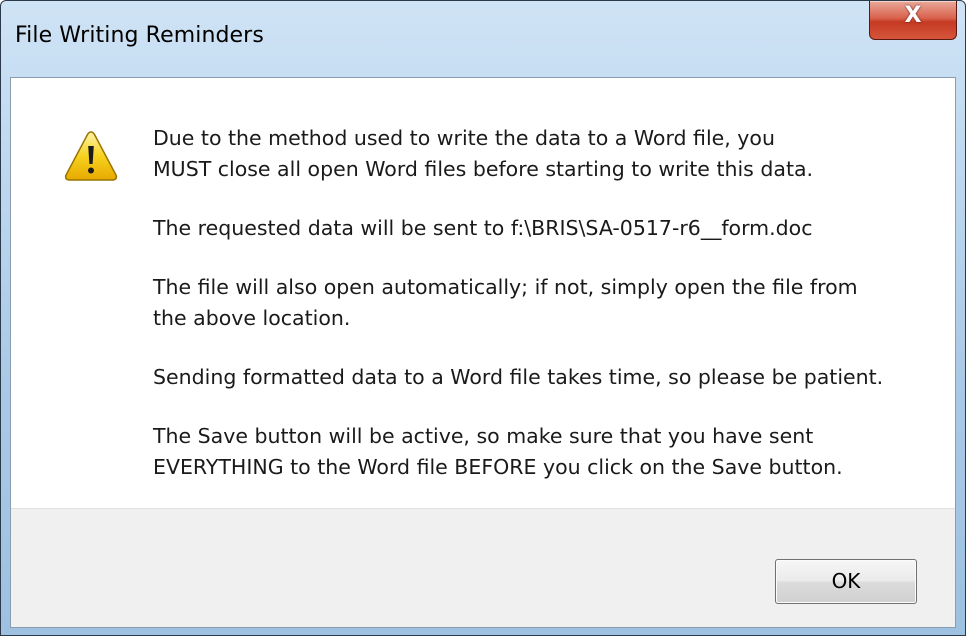 This screenshot has height=636, width=966. Describe the element at coordinates (913, 15) in the screenshot. I see `close-icon: X` at that location.